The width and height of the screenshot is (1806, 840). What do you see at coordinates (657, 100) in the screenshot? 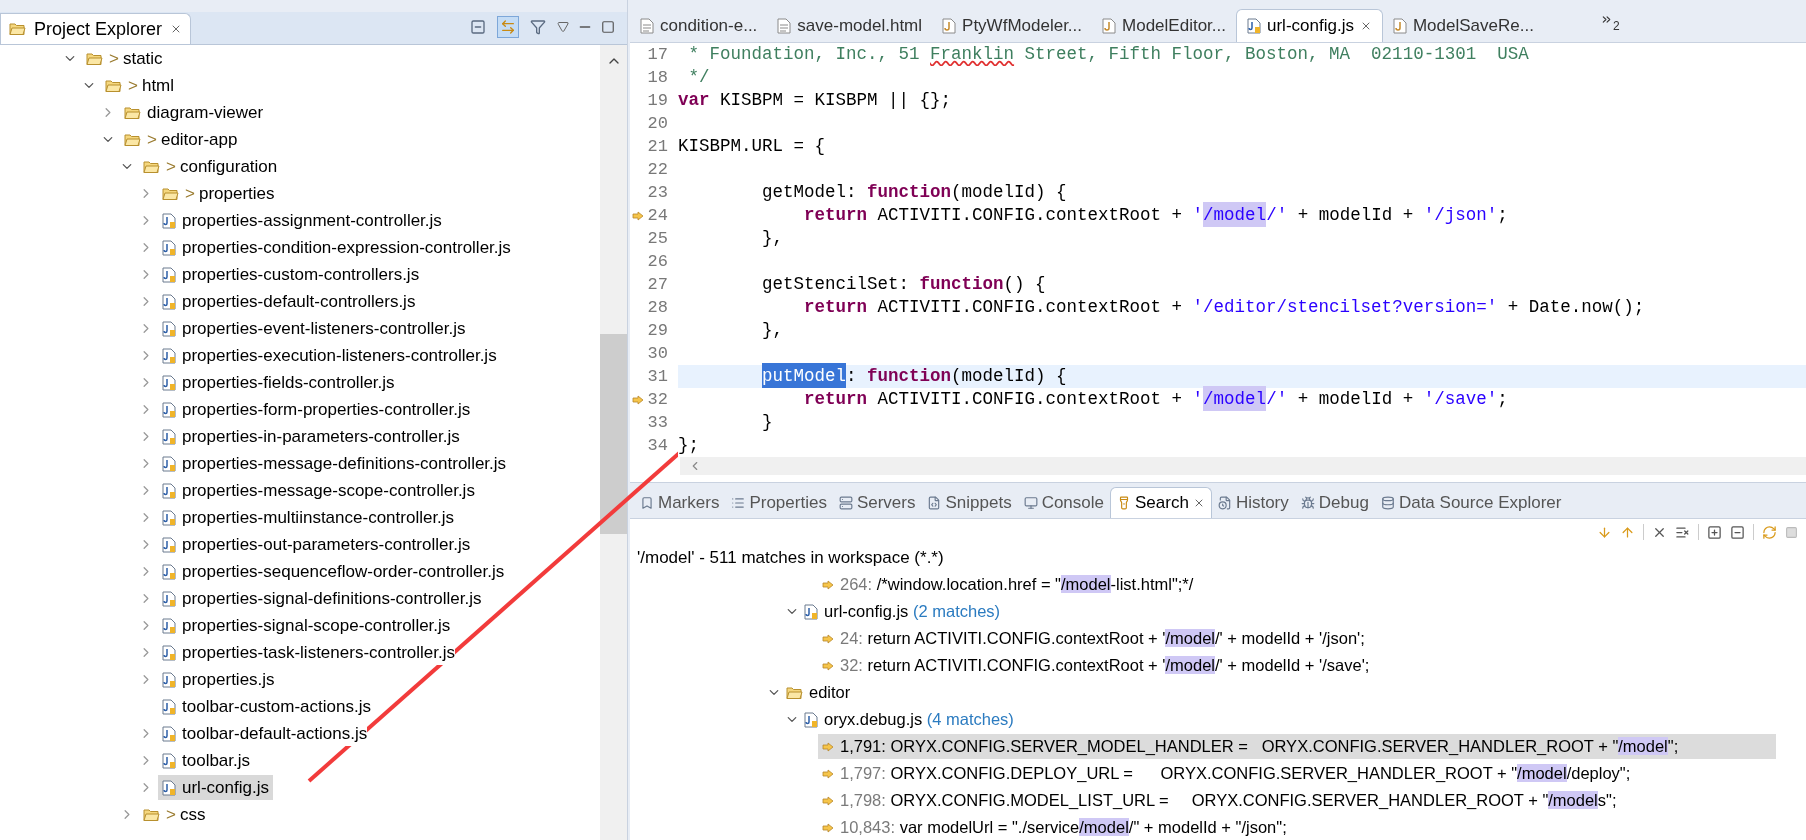
I see `line-number: 19` at bounding box center [657, 100].